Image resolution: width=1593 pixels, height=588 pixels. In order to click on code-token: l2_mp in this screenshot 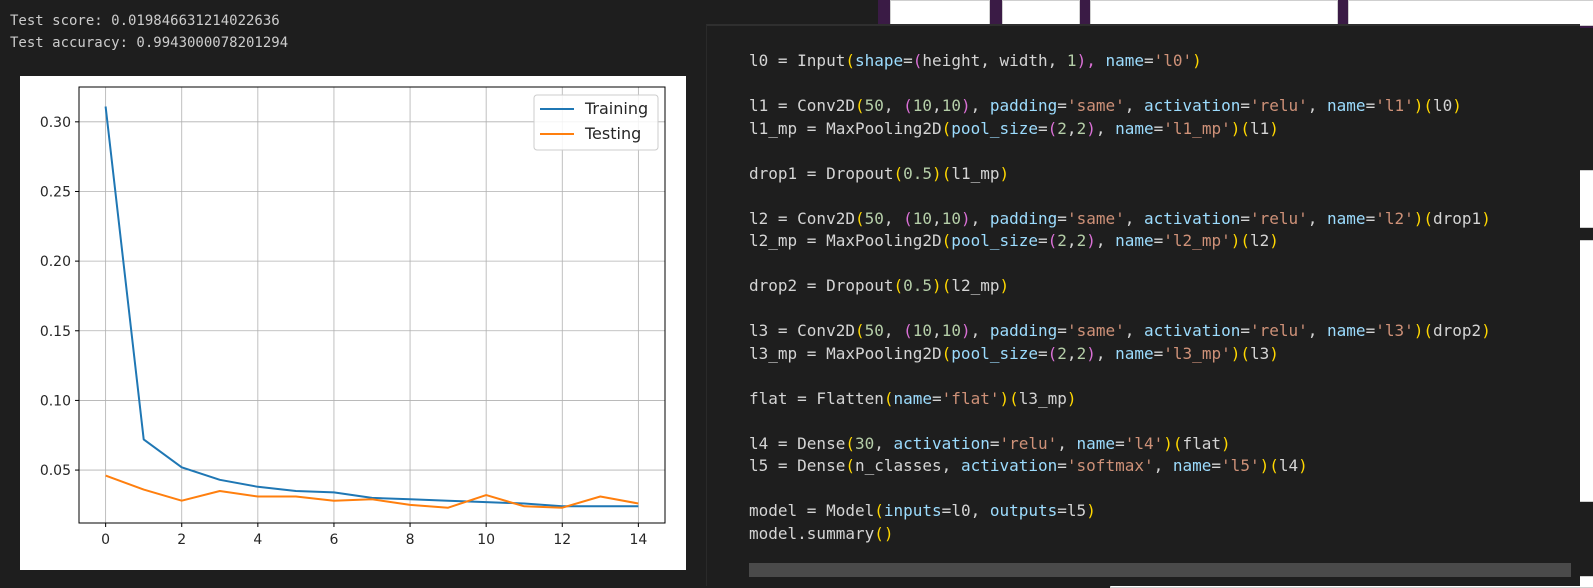, I will do `click(975, 285)`.